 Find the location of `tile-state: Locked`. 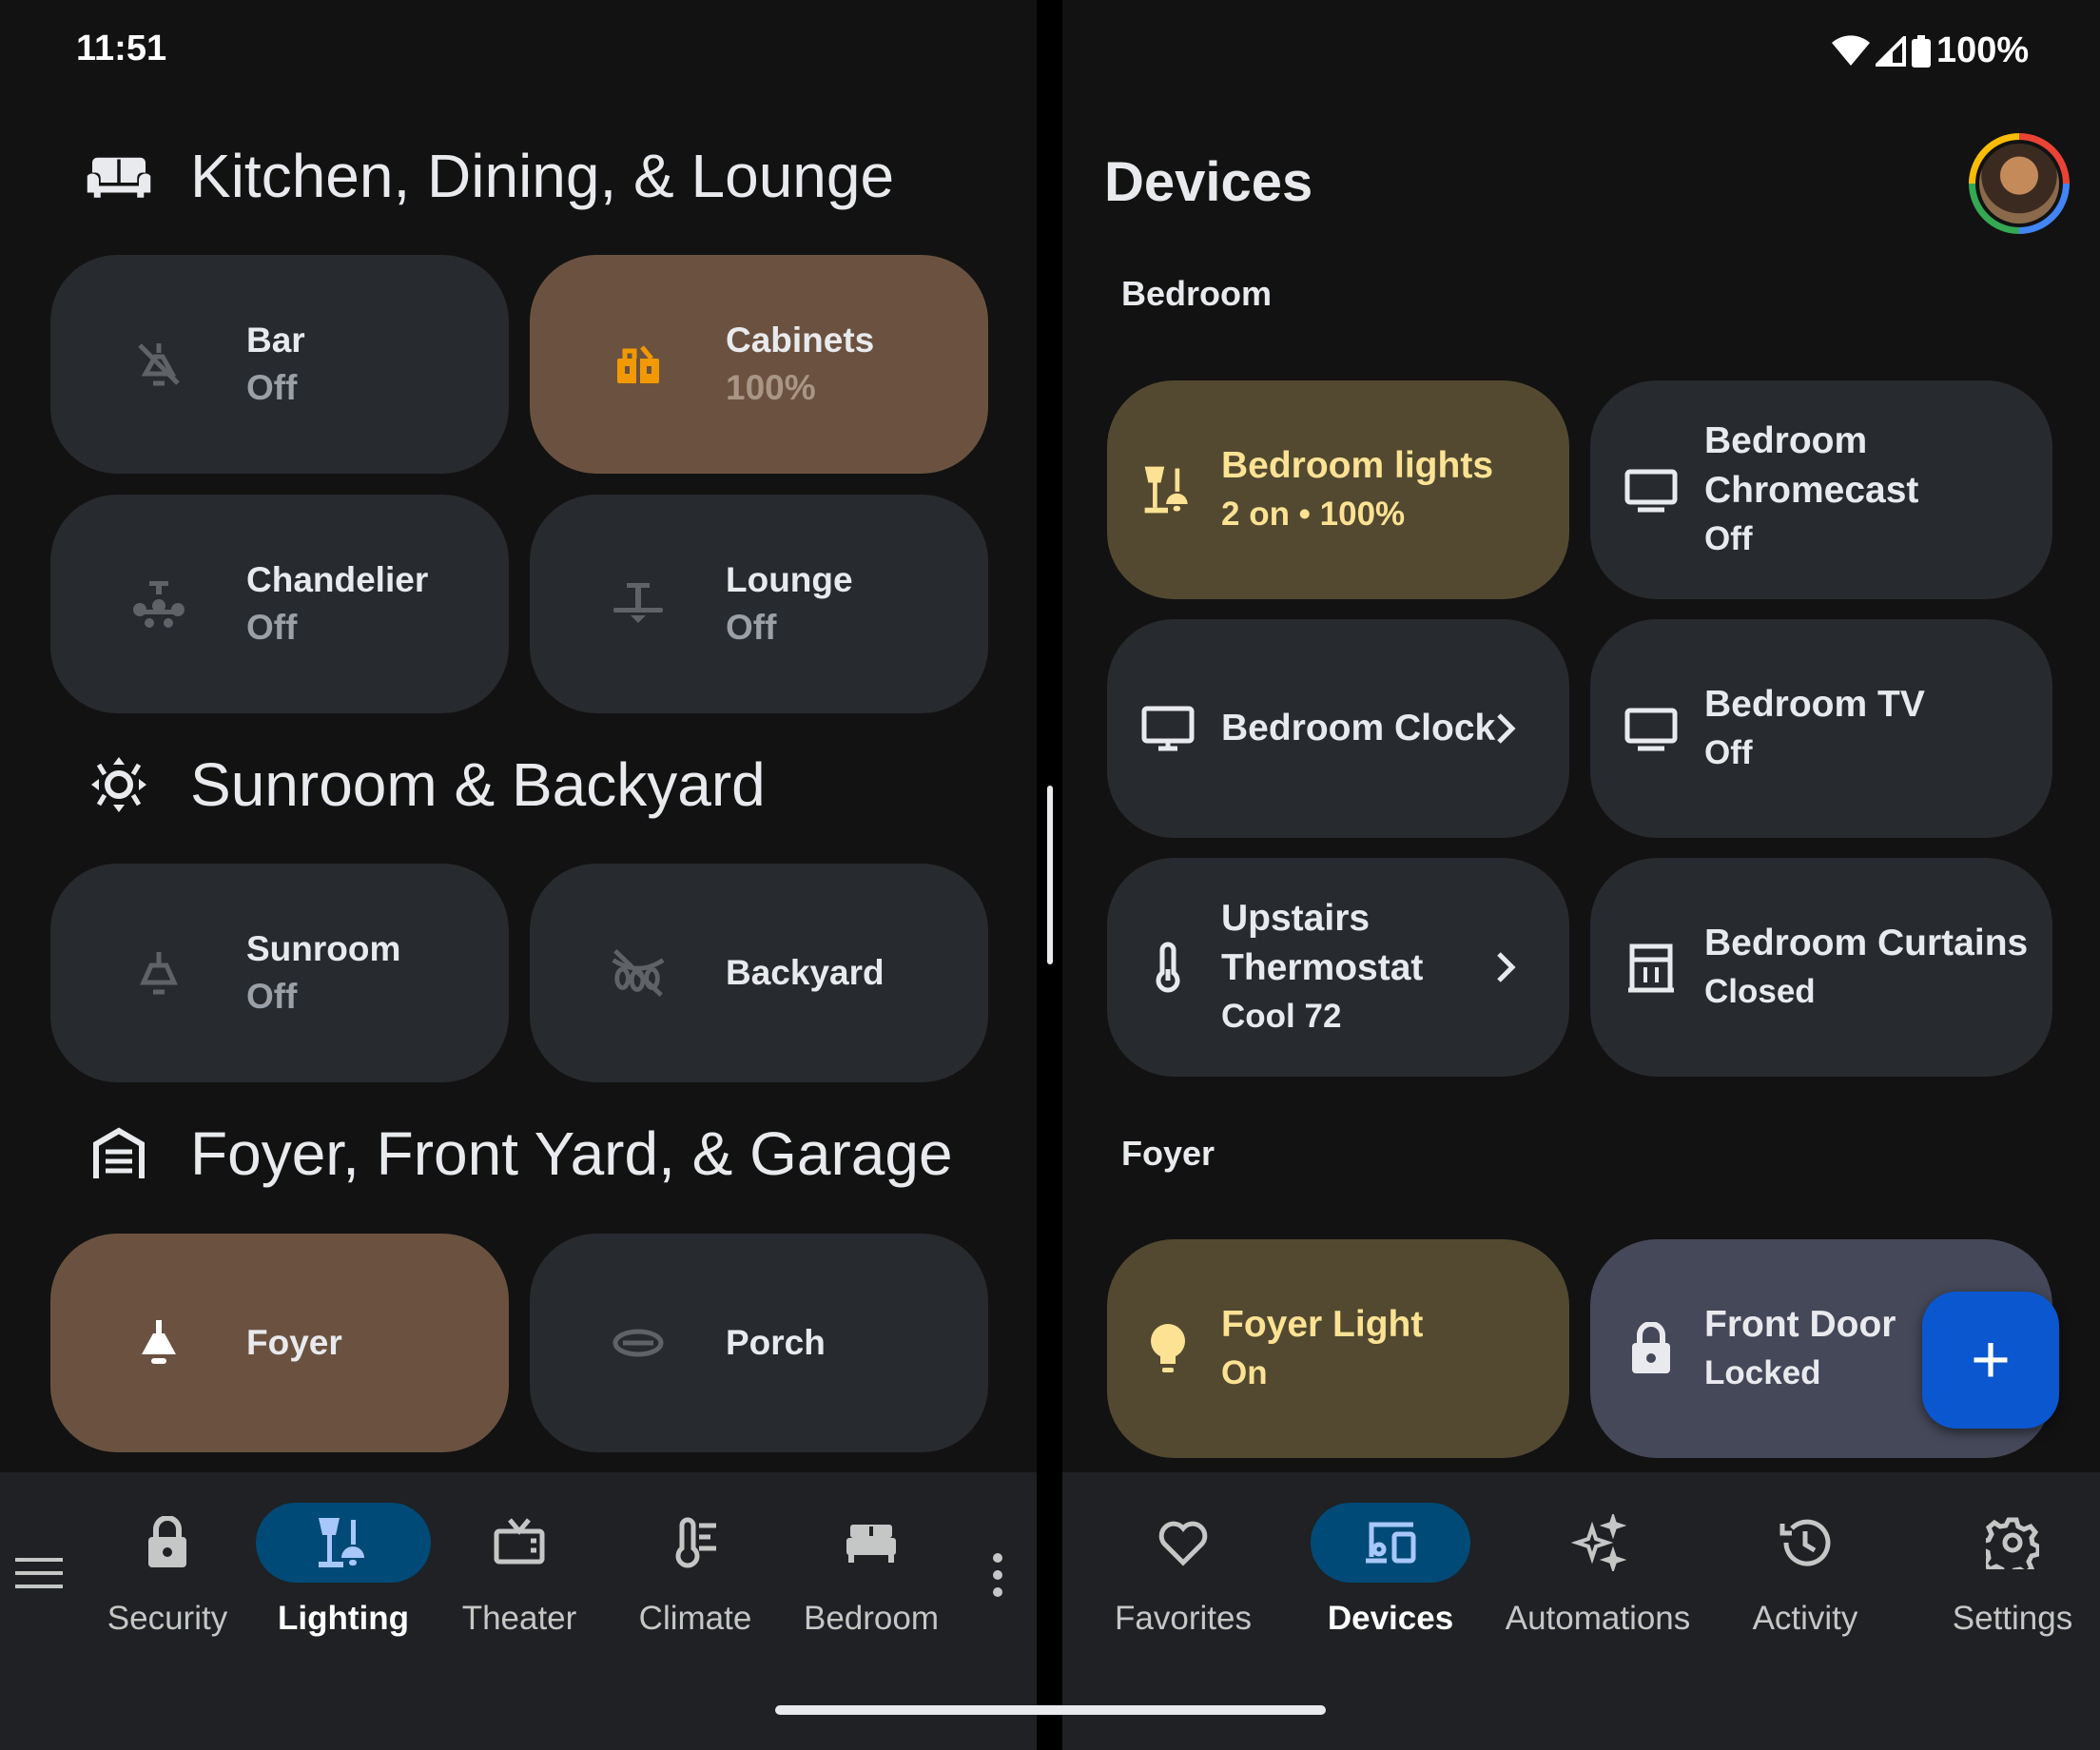

tile-state: Locked is located at coordinates (1762, 1372).